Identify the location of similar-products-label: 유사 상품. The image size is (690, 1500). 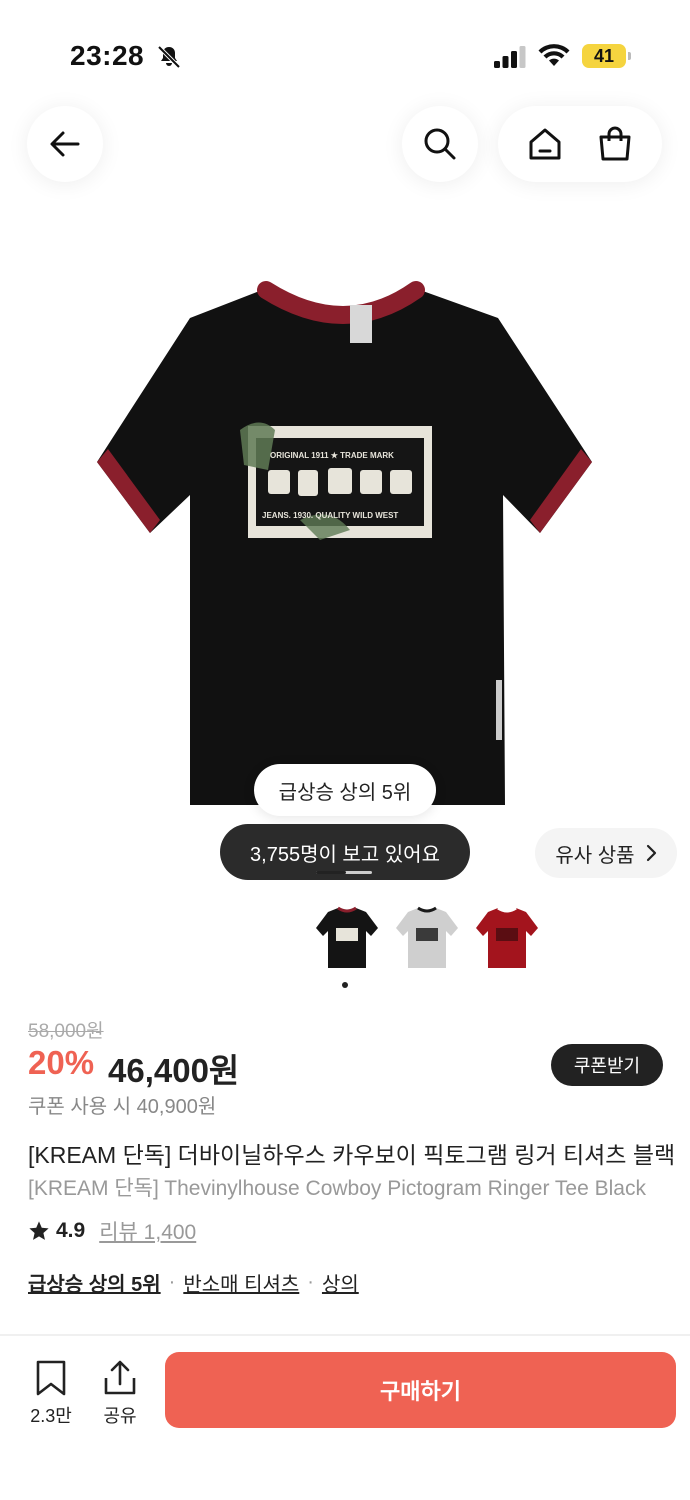
(595, 855).